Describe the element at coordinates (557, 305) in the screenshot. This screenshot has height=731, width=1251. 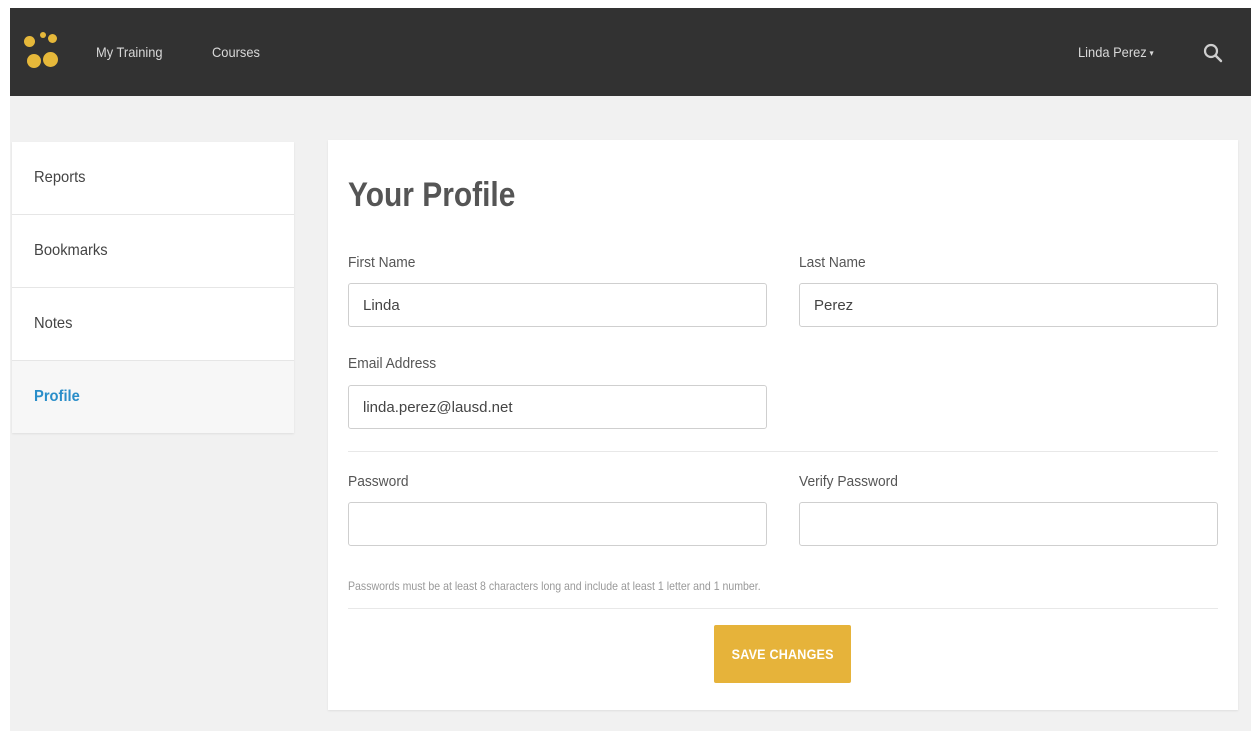
I see `first-name-field` at that location.